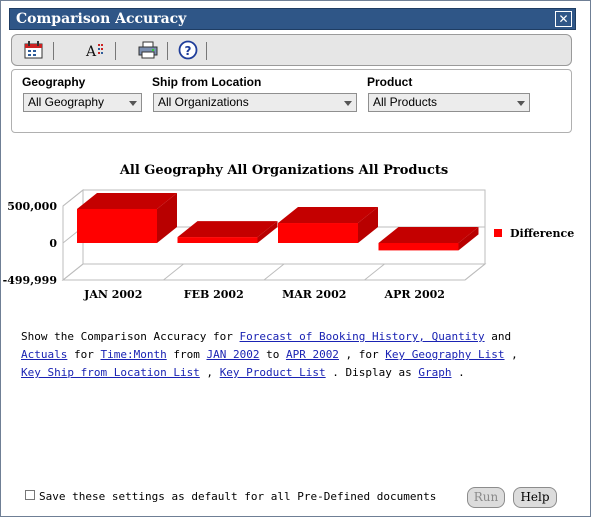 This screenshot has height=517, width=591. Describe the element at coordinates (54, 82) in the screenshot. I see `geography-label: Geography` at that location.